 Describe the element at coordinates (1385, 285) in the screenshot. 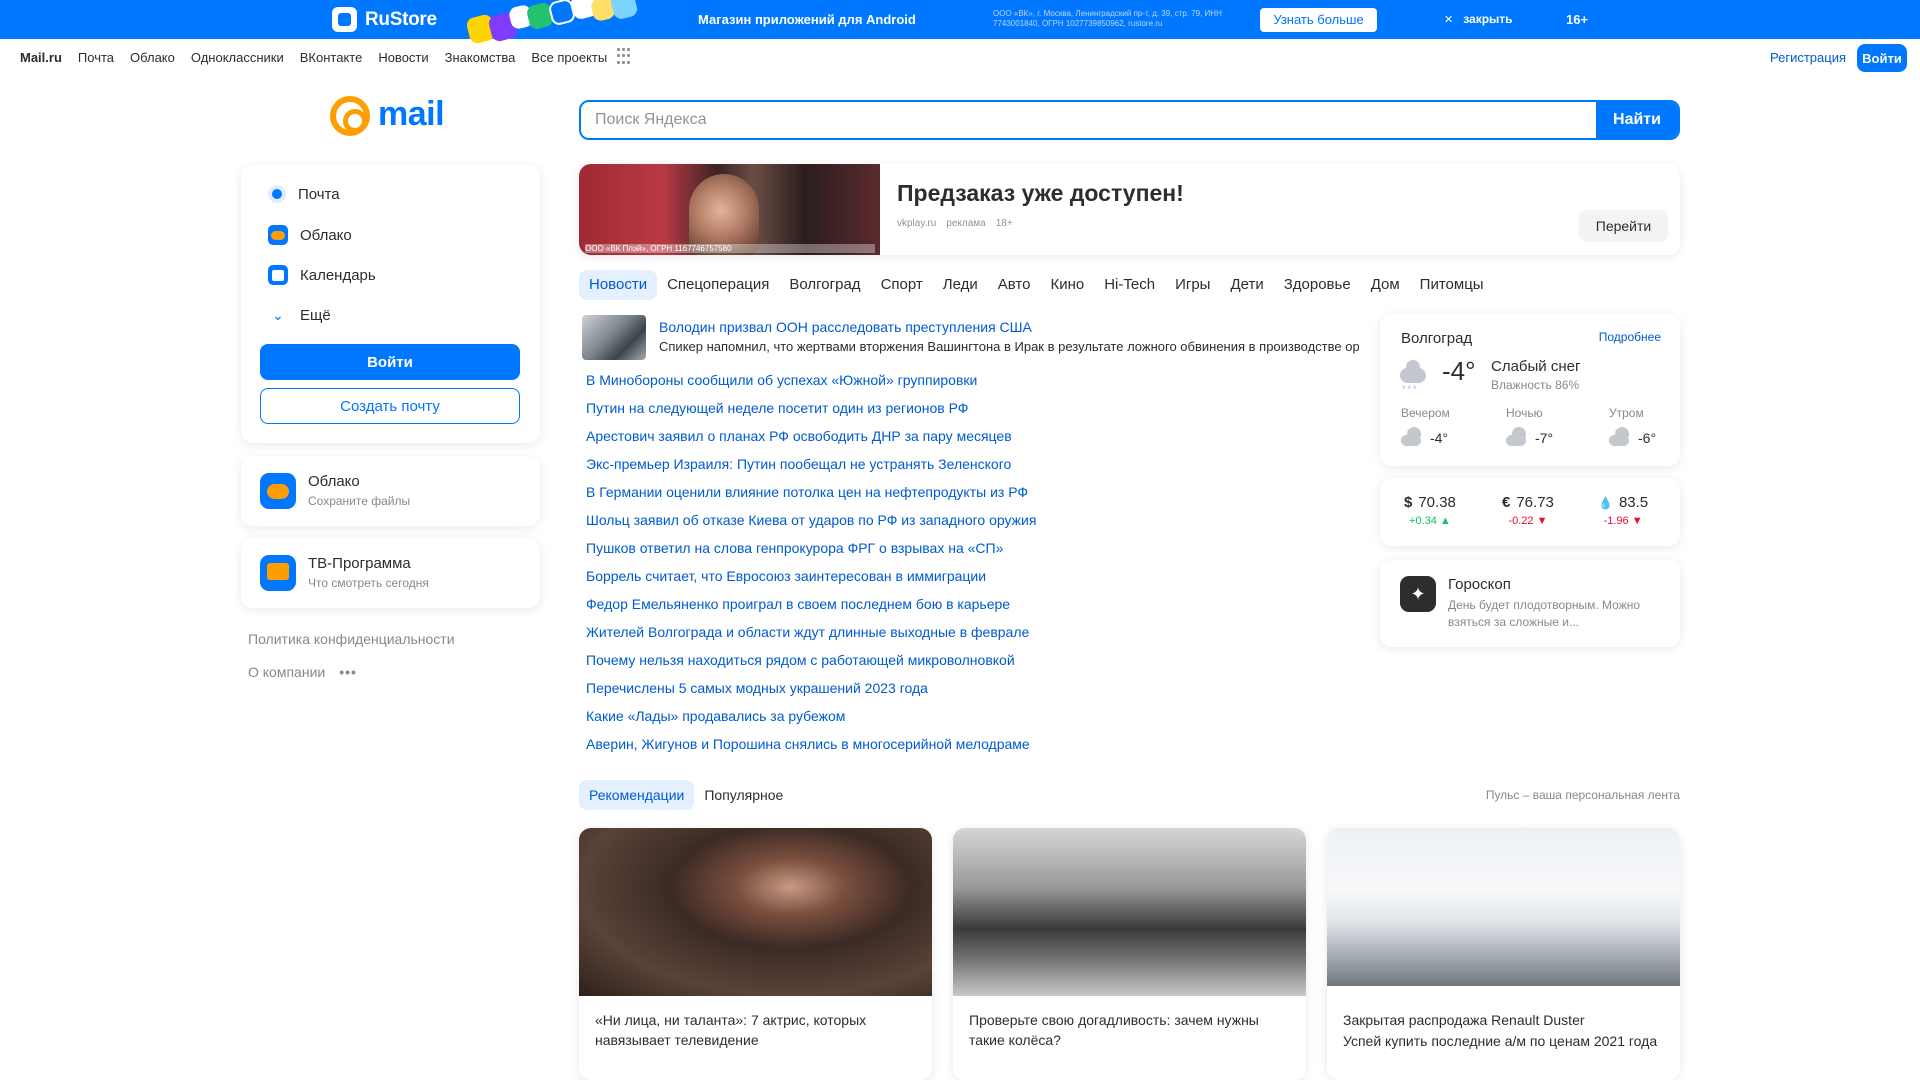

I see `tab-home: Дом` at that location.